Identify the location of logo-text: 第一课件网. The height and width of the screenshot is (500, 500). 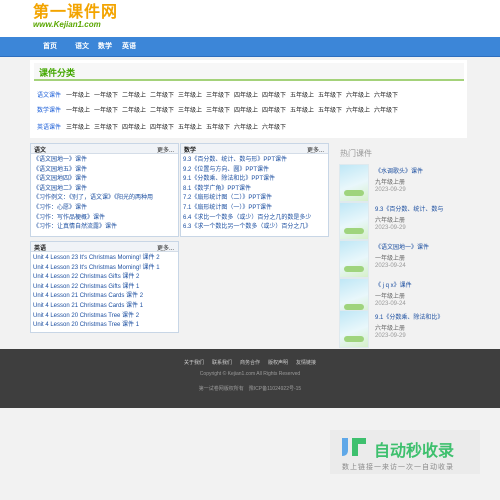
(76, 11).